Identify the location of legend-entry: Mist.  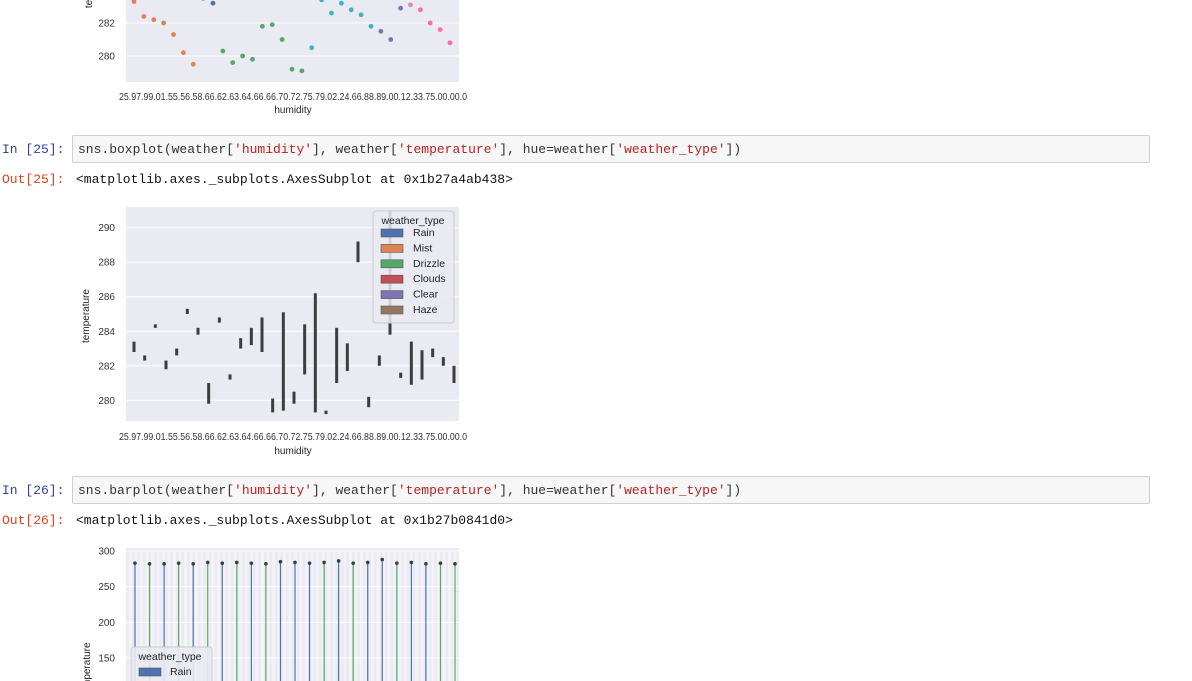
(422, 248).